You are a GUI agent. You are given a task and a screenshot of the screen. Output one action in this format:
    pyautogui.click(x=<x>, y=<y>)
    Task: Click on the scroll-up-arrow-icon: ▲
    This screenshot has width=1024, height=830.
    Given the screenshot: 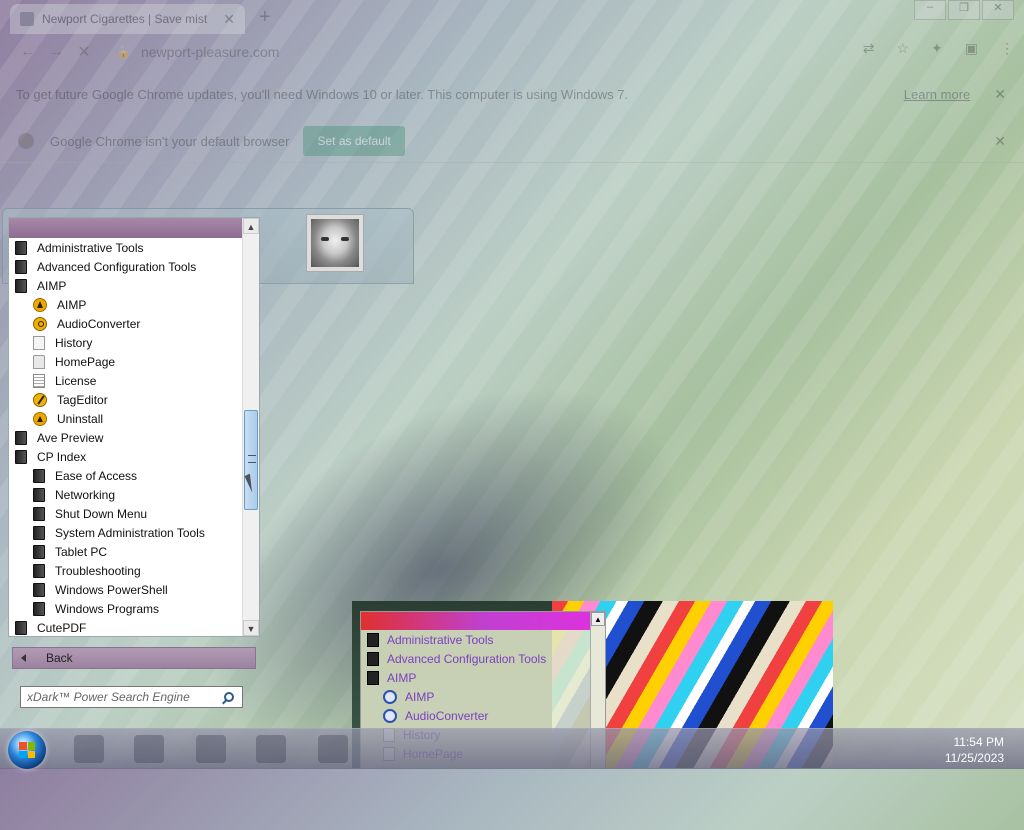 What is the action you would take?
    pyautogui.click(x=251, y=226)
    